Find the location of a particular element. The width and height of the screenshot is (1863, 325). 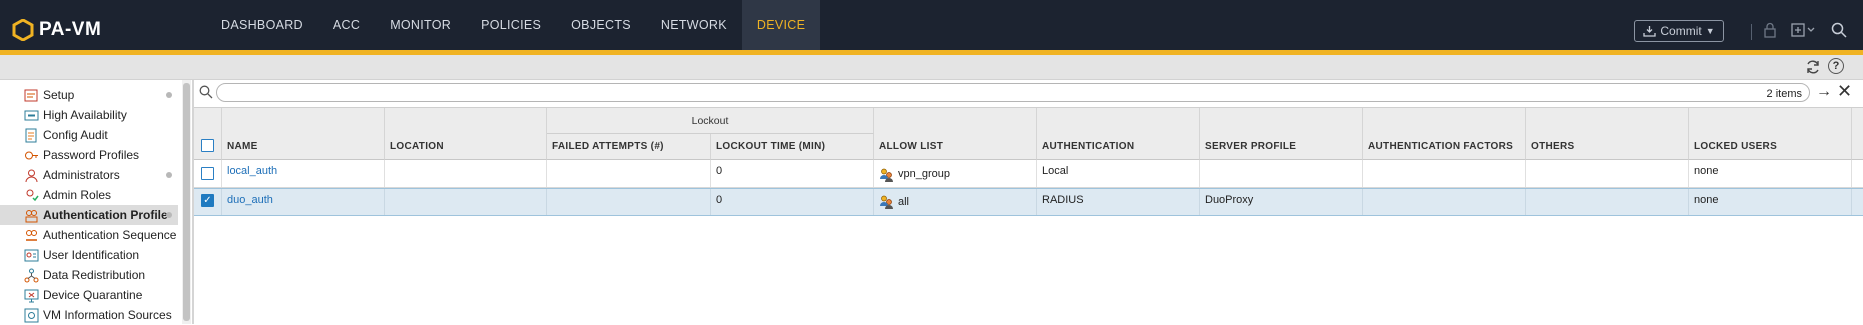

roles-icon is located at coordinates (32, 195).